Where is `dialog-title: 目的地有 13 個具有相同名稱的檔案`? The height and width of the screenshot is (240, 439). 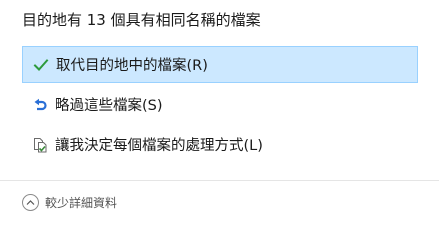 dialog-title: 目的地有 13 個具有相同名稱的檔案 is located at coordinates (141, 20).